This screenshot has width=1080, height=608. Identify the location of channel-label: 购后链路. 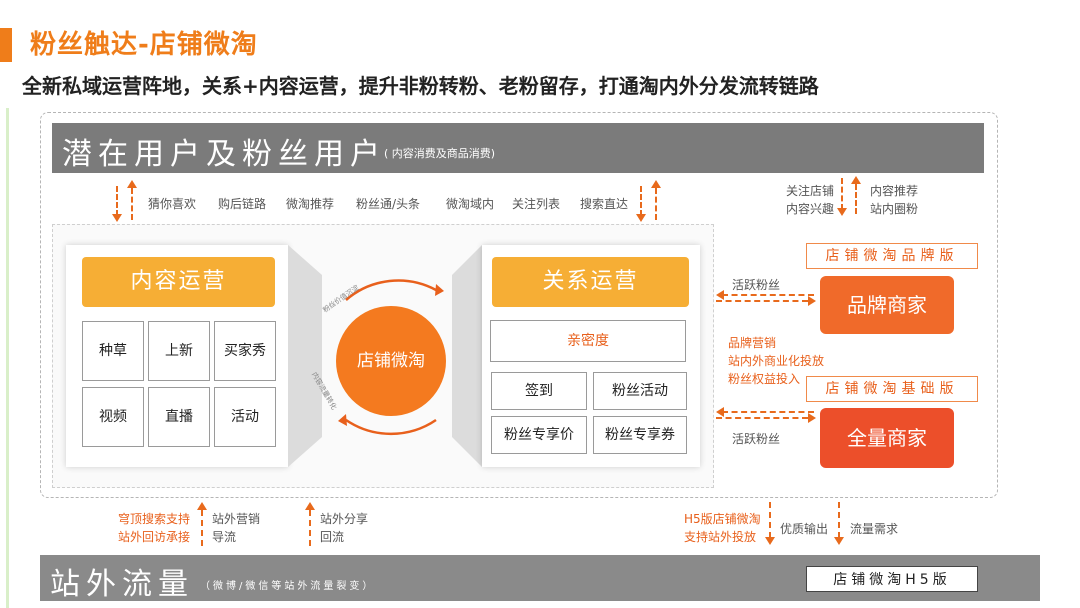
(242, 204).